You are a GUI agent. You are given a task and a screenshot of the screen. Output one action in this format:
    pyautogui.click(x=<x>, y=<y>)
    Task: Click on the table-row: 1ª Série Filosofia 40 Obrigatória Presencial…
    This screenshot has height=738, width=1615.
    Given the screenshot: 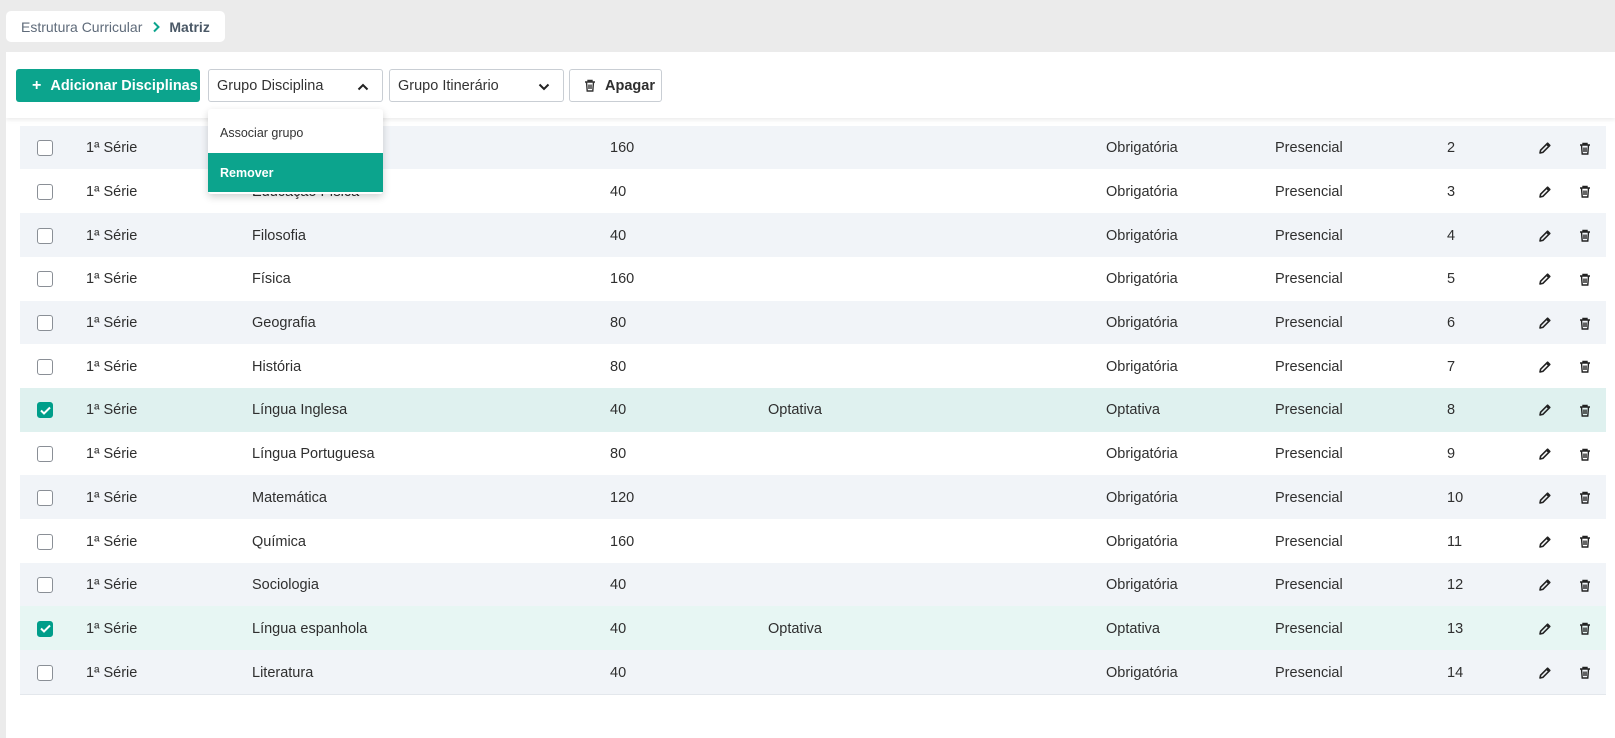 What is the action you would take?
    pyautogui.click(x=813, y=236)
    